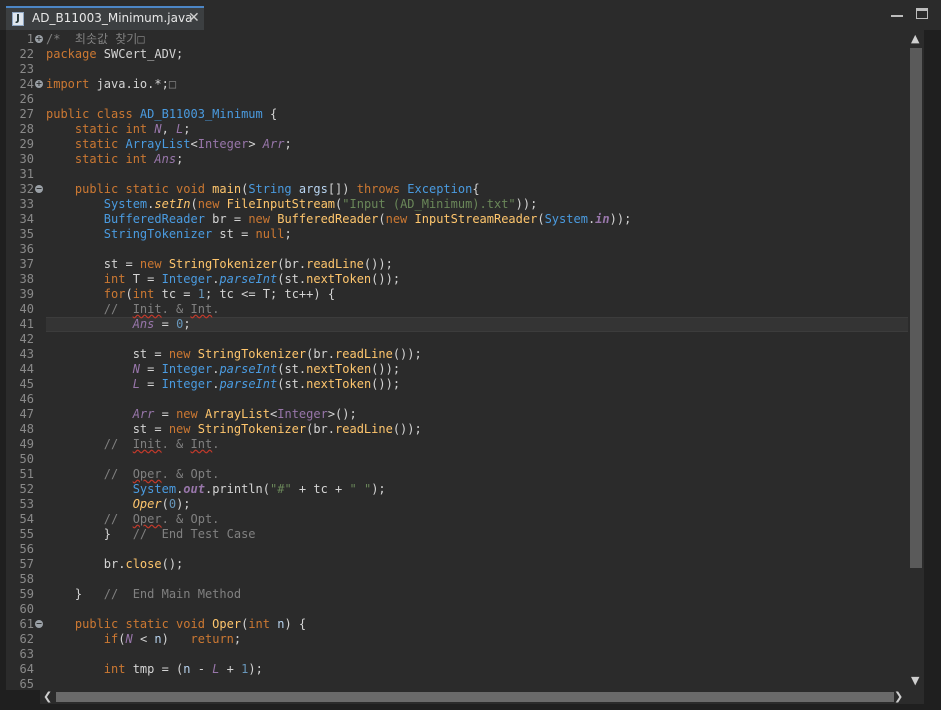 The height and width of the screenshot is (710, 941). Describe the element at coordinates (26, 534) in the screenshot. I see `line-number: 55` at that location.